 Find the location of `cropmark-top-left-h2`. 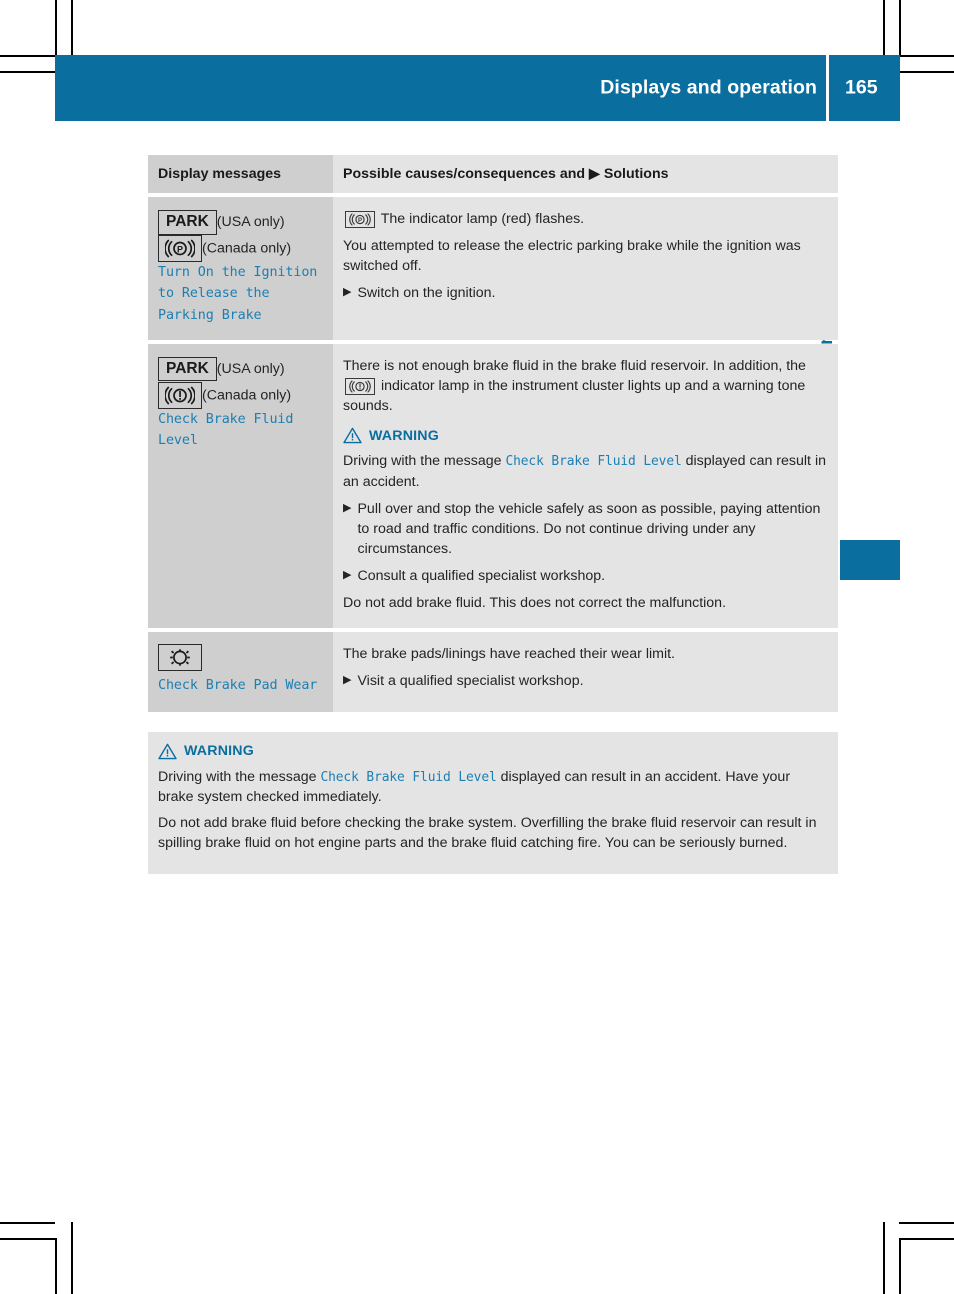

cropmark-top-left-h2 is located at coordinates (27, 72).